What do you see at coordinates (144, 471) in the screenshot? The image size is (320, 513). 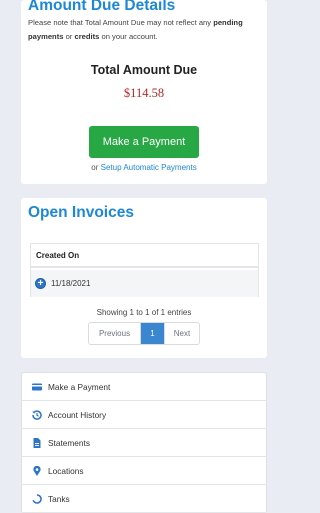 I see `nav-item-locations: Locations` at bounding box center [144, 471].